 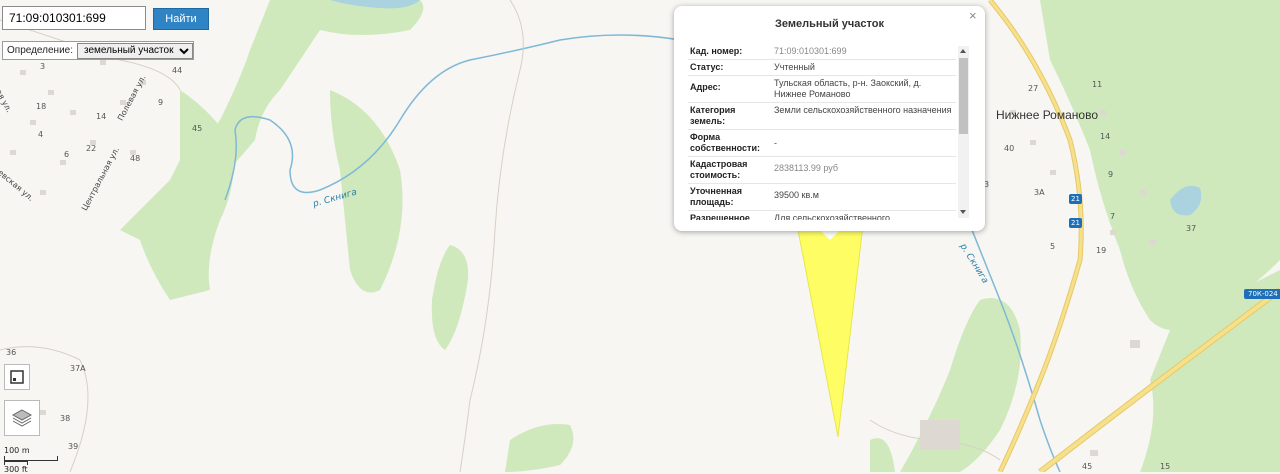 I want to click on house-number: 3, so click(x=43, y=66).